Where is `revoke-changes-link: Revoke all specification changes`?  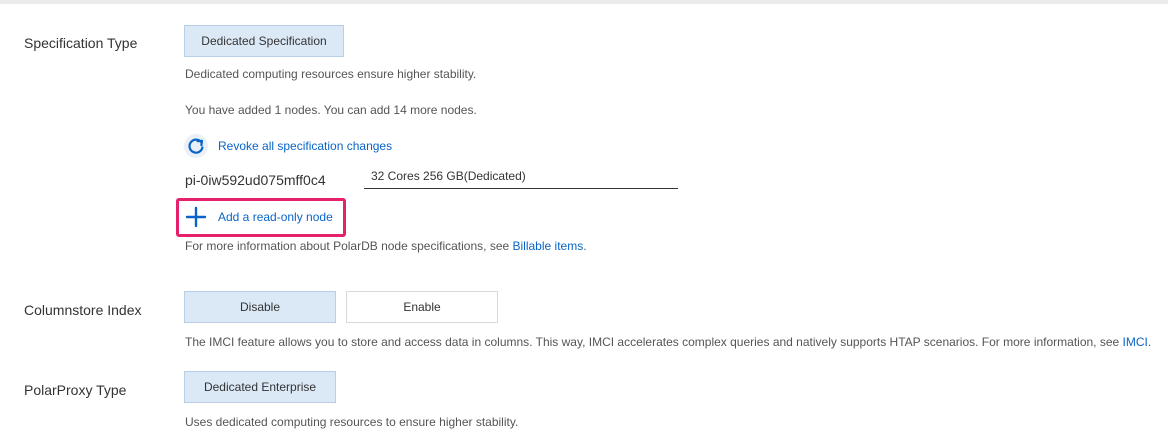
revoke-changes-link: Revoke all specification changes is located at coordinates (288, 146).